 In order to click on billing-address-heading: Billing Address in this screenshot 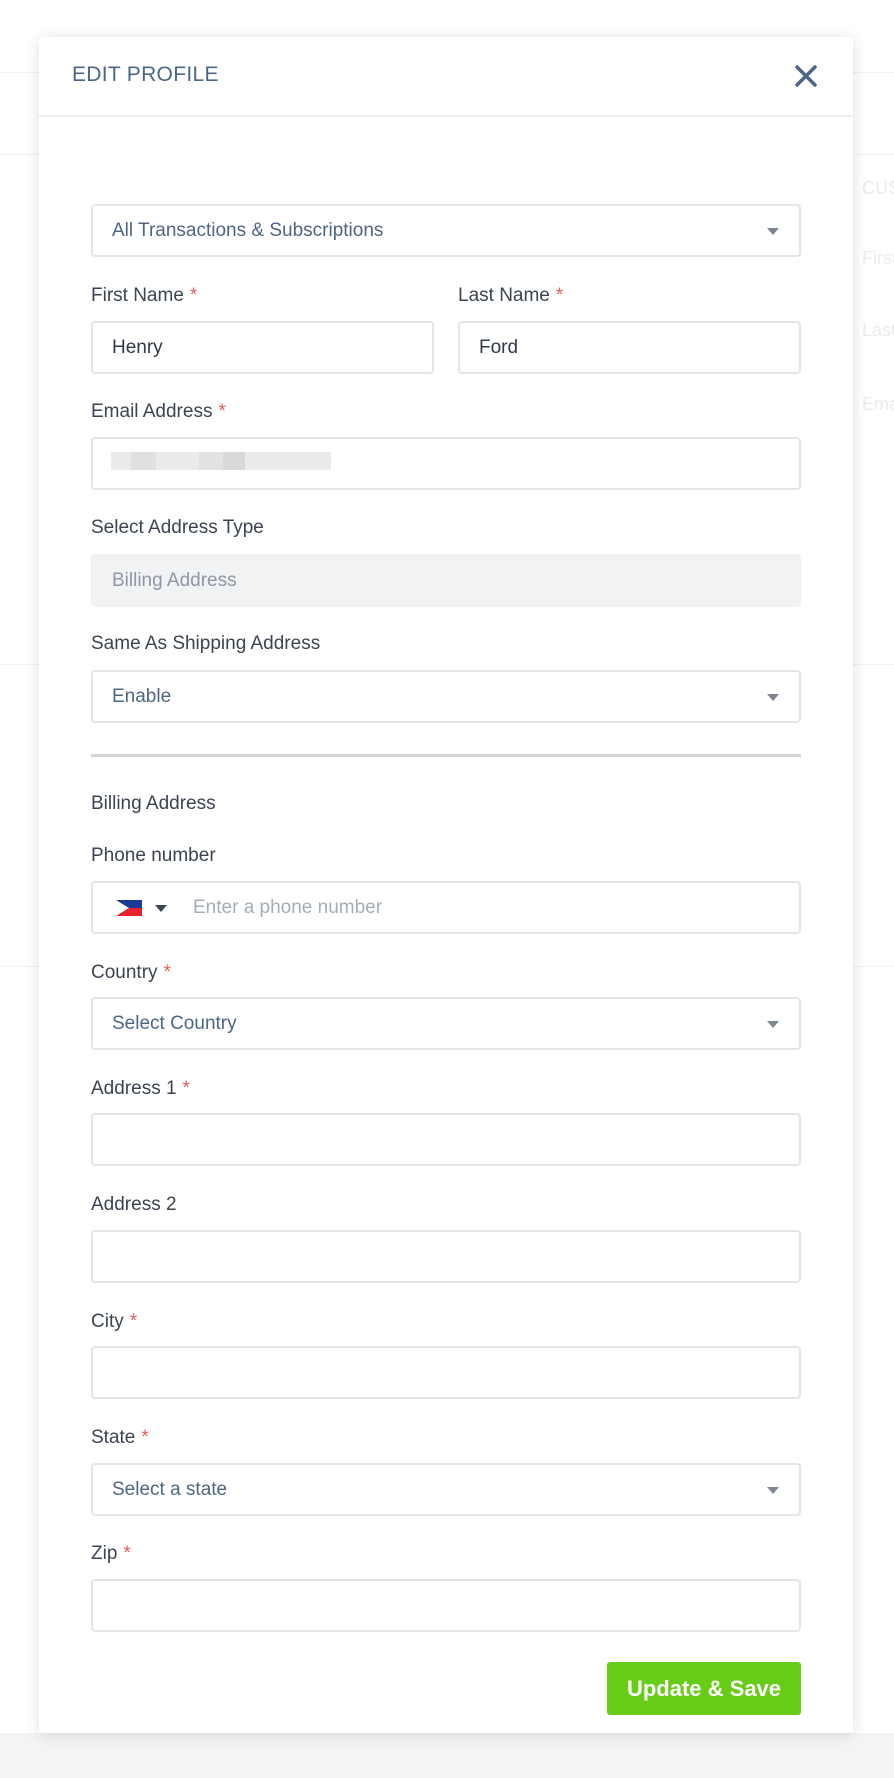, I will do `click(153, 803)`.